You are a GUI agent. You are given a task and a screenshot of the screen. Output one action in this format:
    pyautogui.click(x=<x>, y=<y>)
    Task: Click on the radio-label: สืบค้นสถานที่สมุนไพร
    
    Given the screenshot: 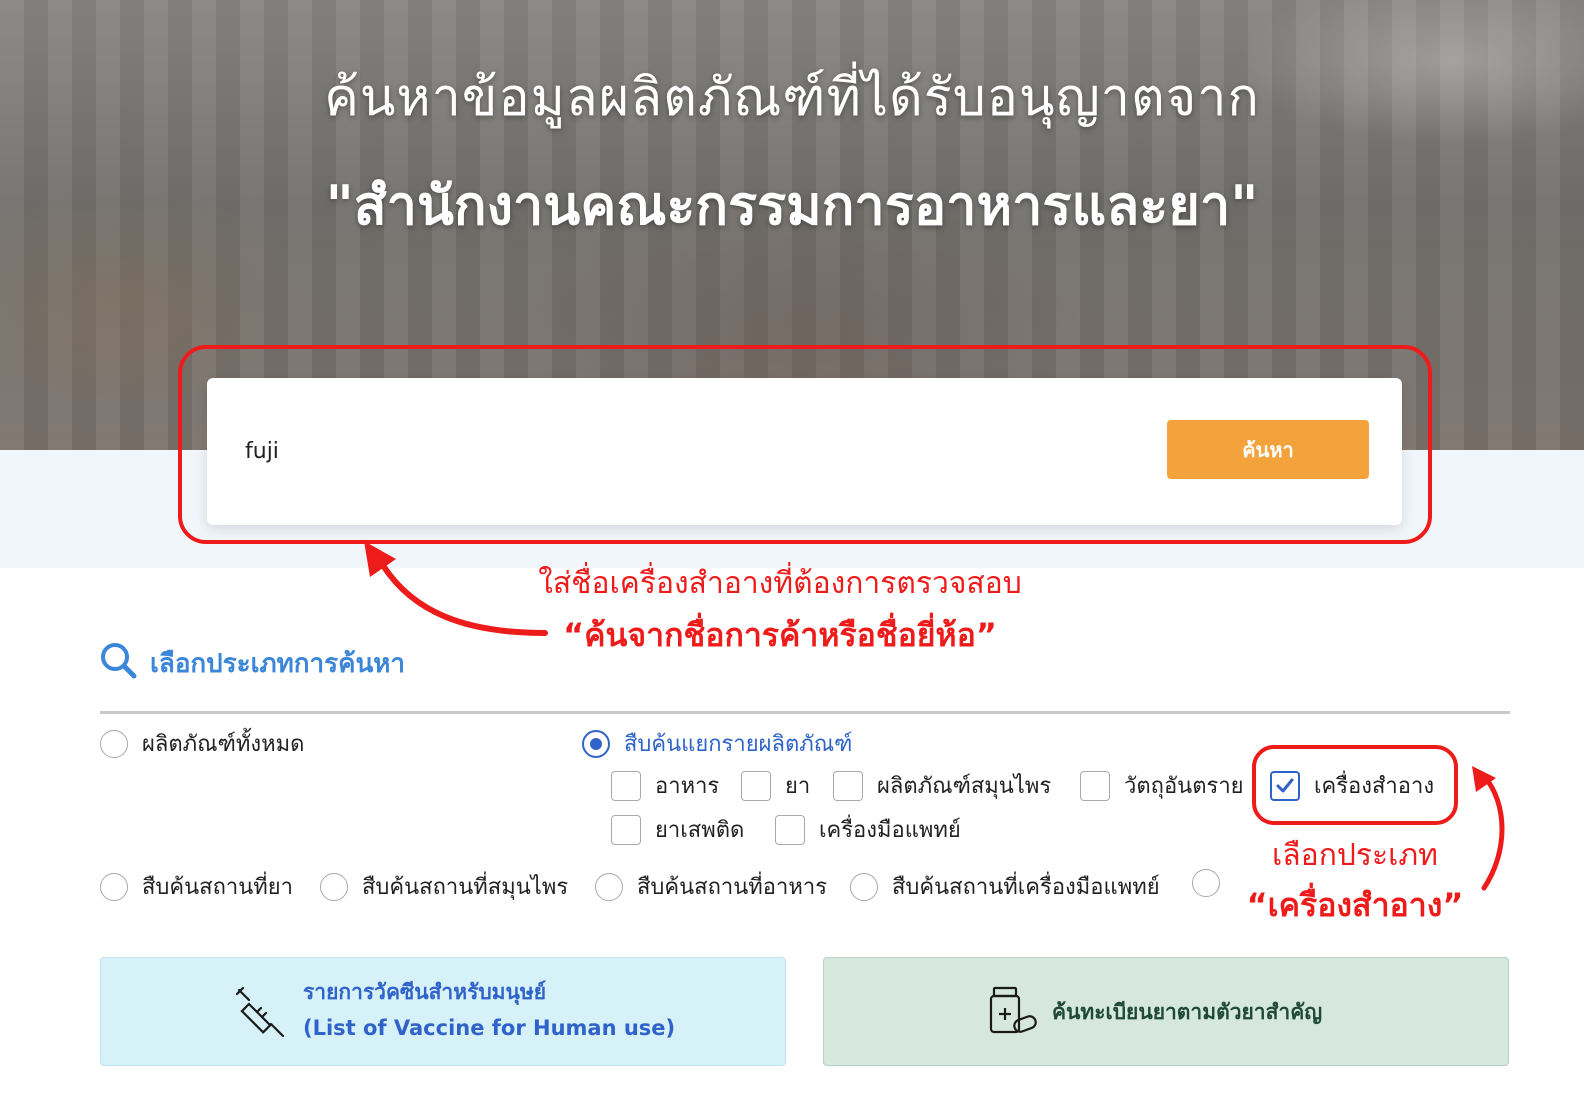 What is the action you would take?
    pyautogui.click(x=465, y=887)
    